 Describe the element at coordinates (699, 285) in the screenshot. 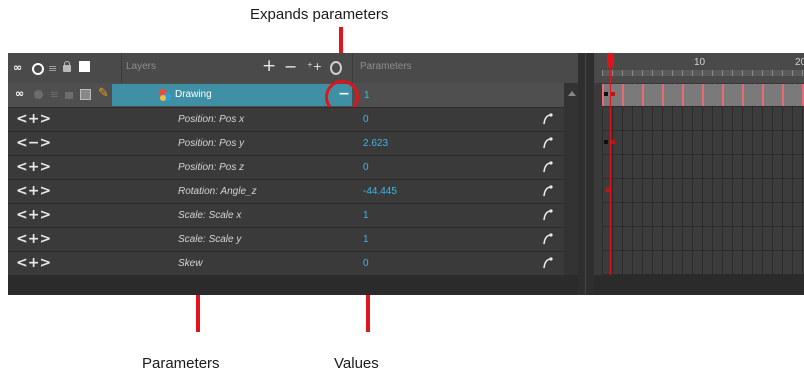

I see `frames-bottom-area` at that location.